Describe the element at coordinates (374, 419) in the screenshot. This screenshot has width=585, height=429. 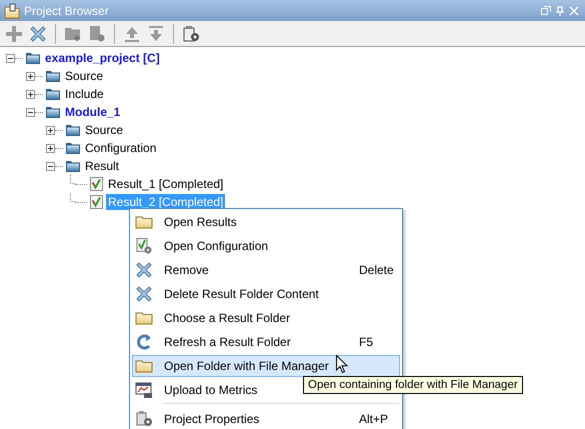
I see `shortcut-text: Alt+P` at that location.